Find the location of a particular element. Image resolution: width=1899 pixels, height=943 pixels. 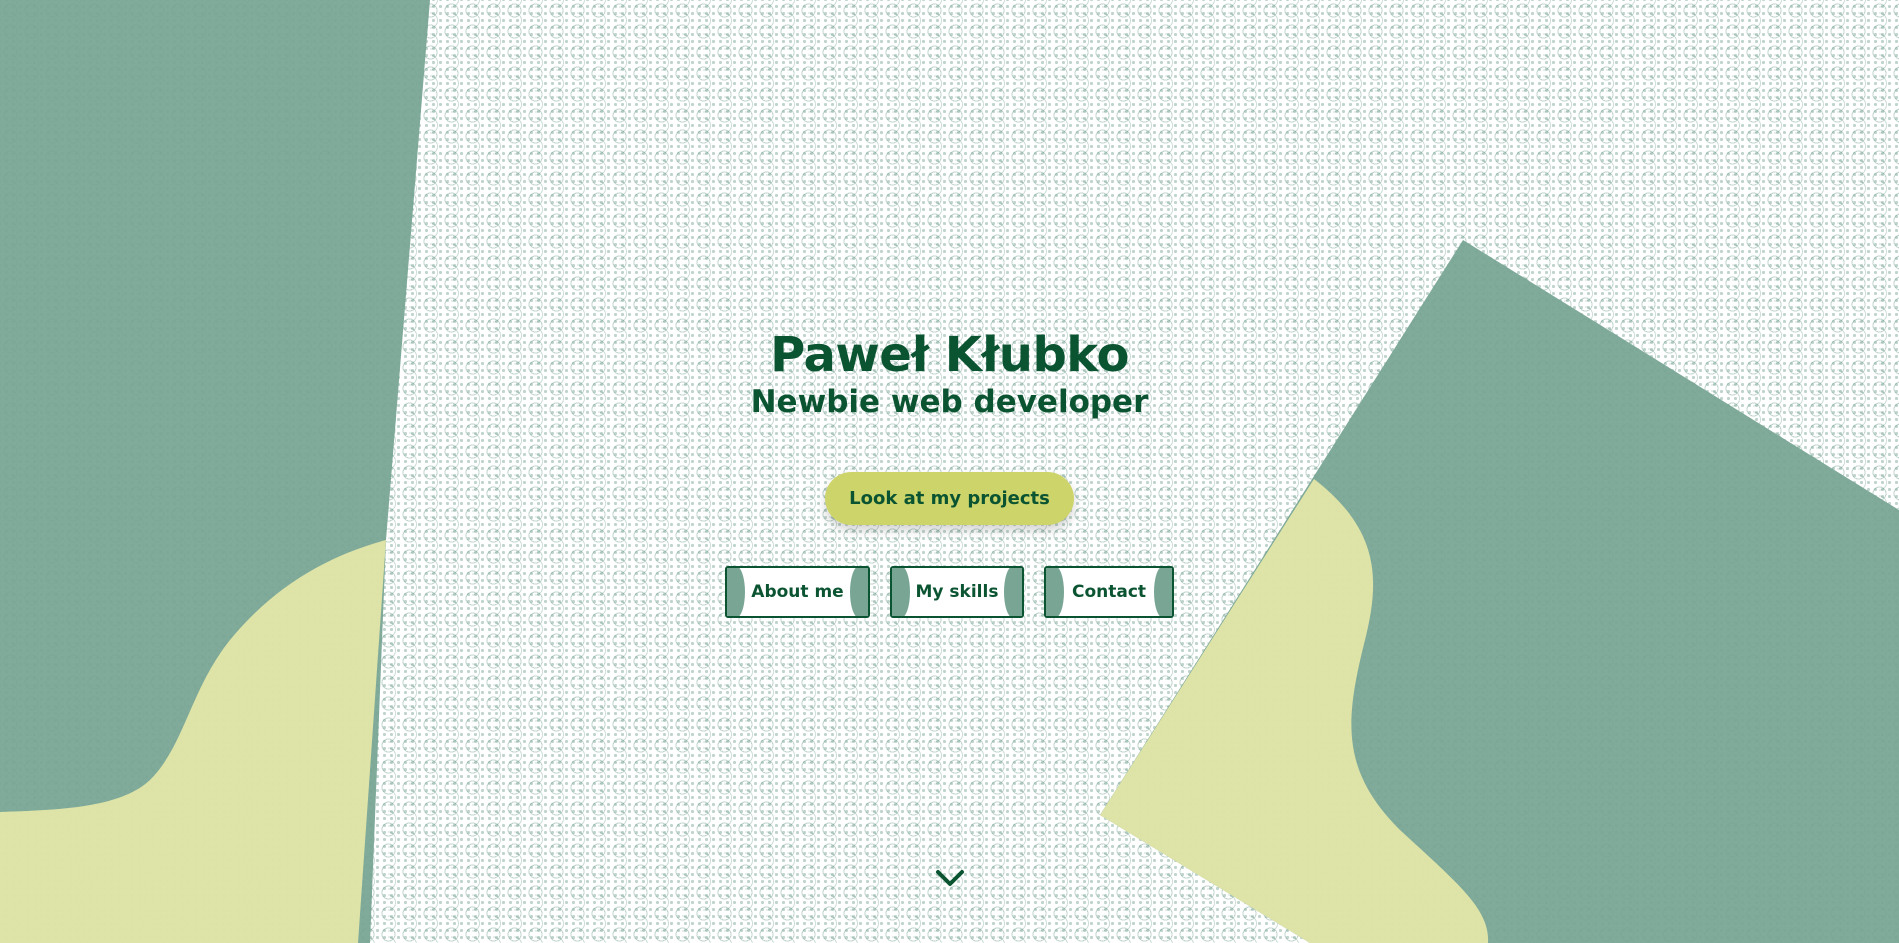

about-me-button: About me is located at coordinates (797, 592).